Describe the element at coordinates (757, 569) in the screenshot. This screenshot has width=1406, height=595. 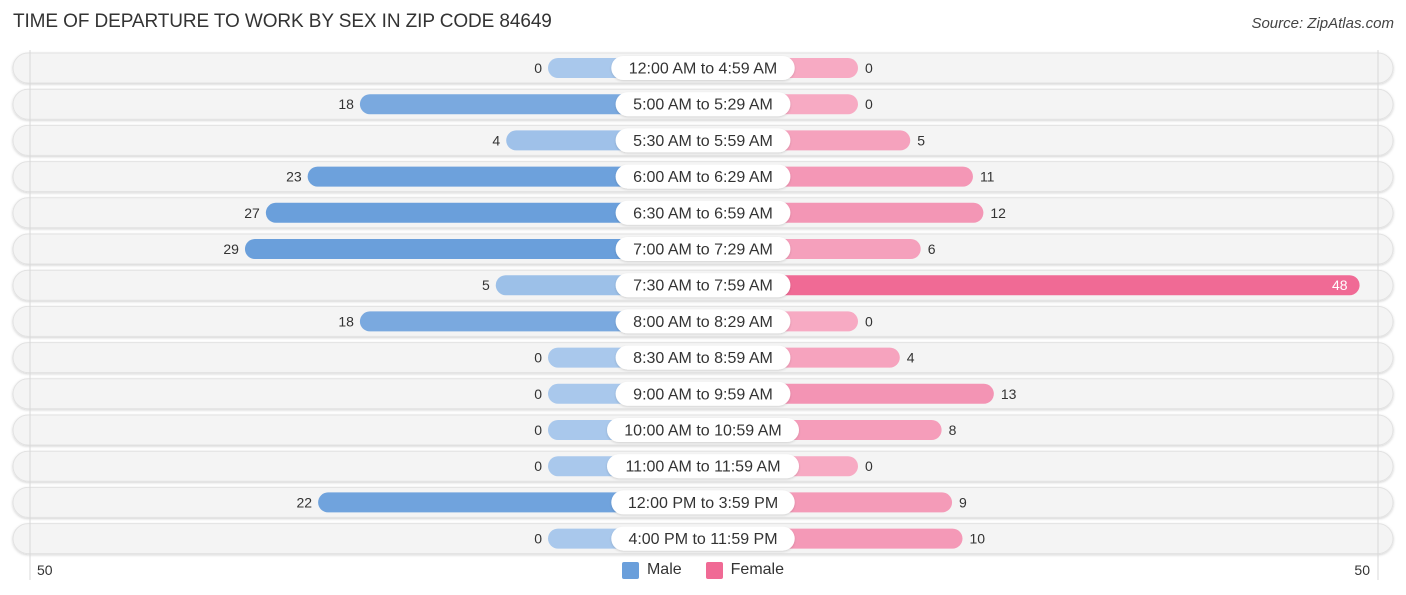
I see `legend-label-female: Female` at that location.